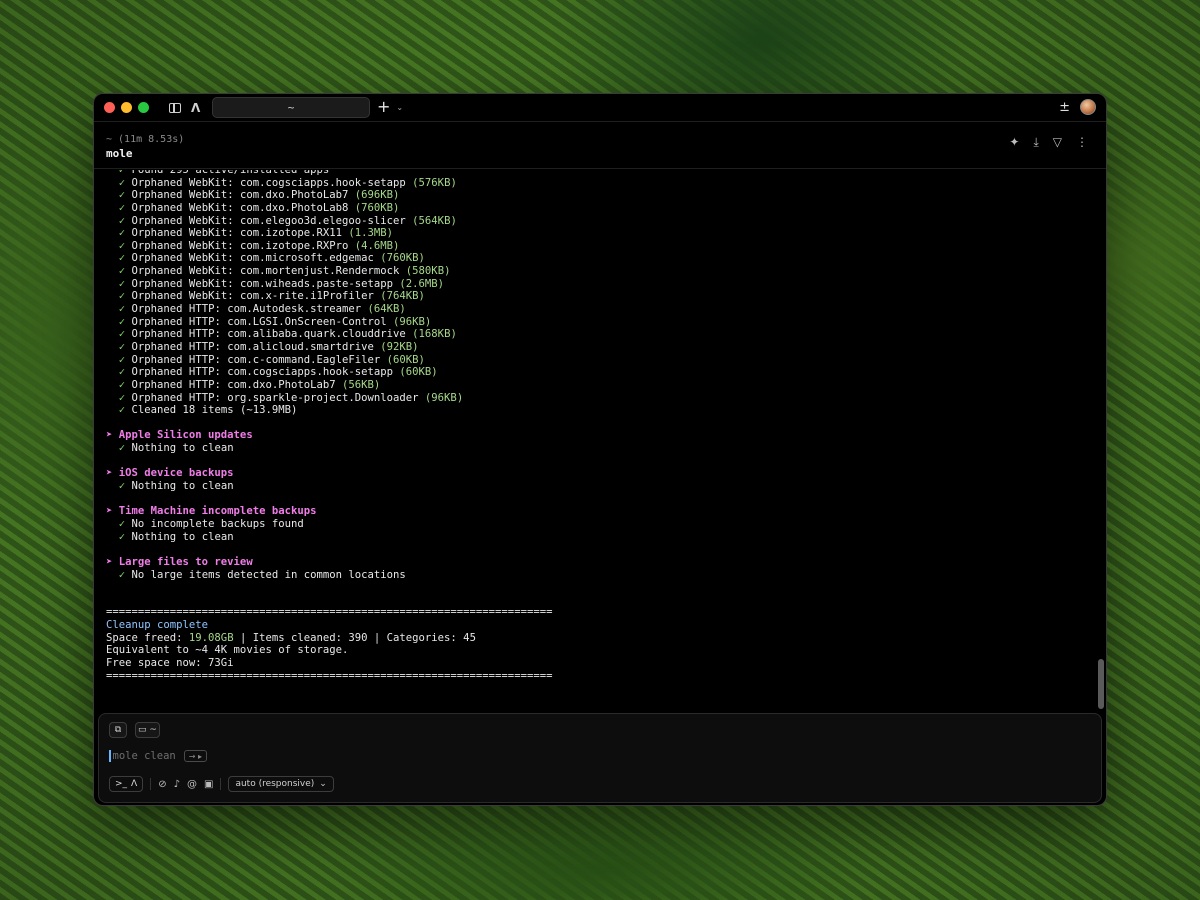  Describe the element at coordinates (1048, 142) in the screenshot. I see `block-actions: ✦ ⤓ ▽ ⋮` at that location.